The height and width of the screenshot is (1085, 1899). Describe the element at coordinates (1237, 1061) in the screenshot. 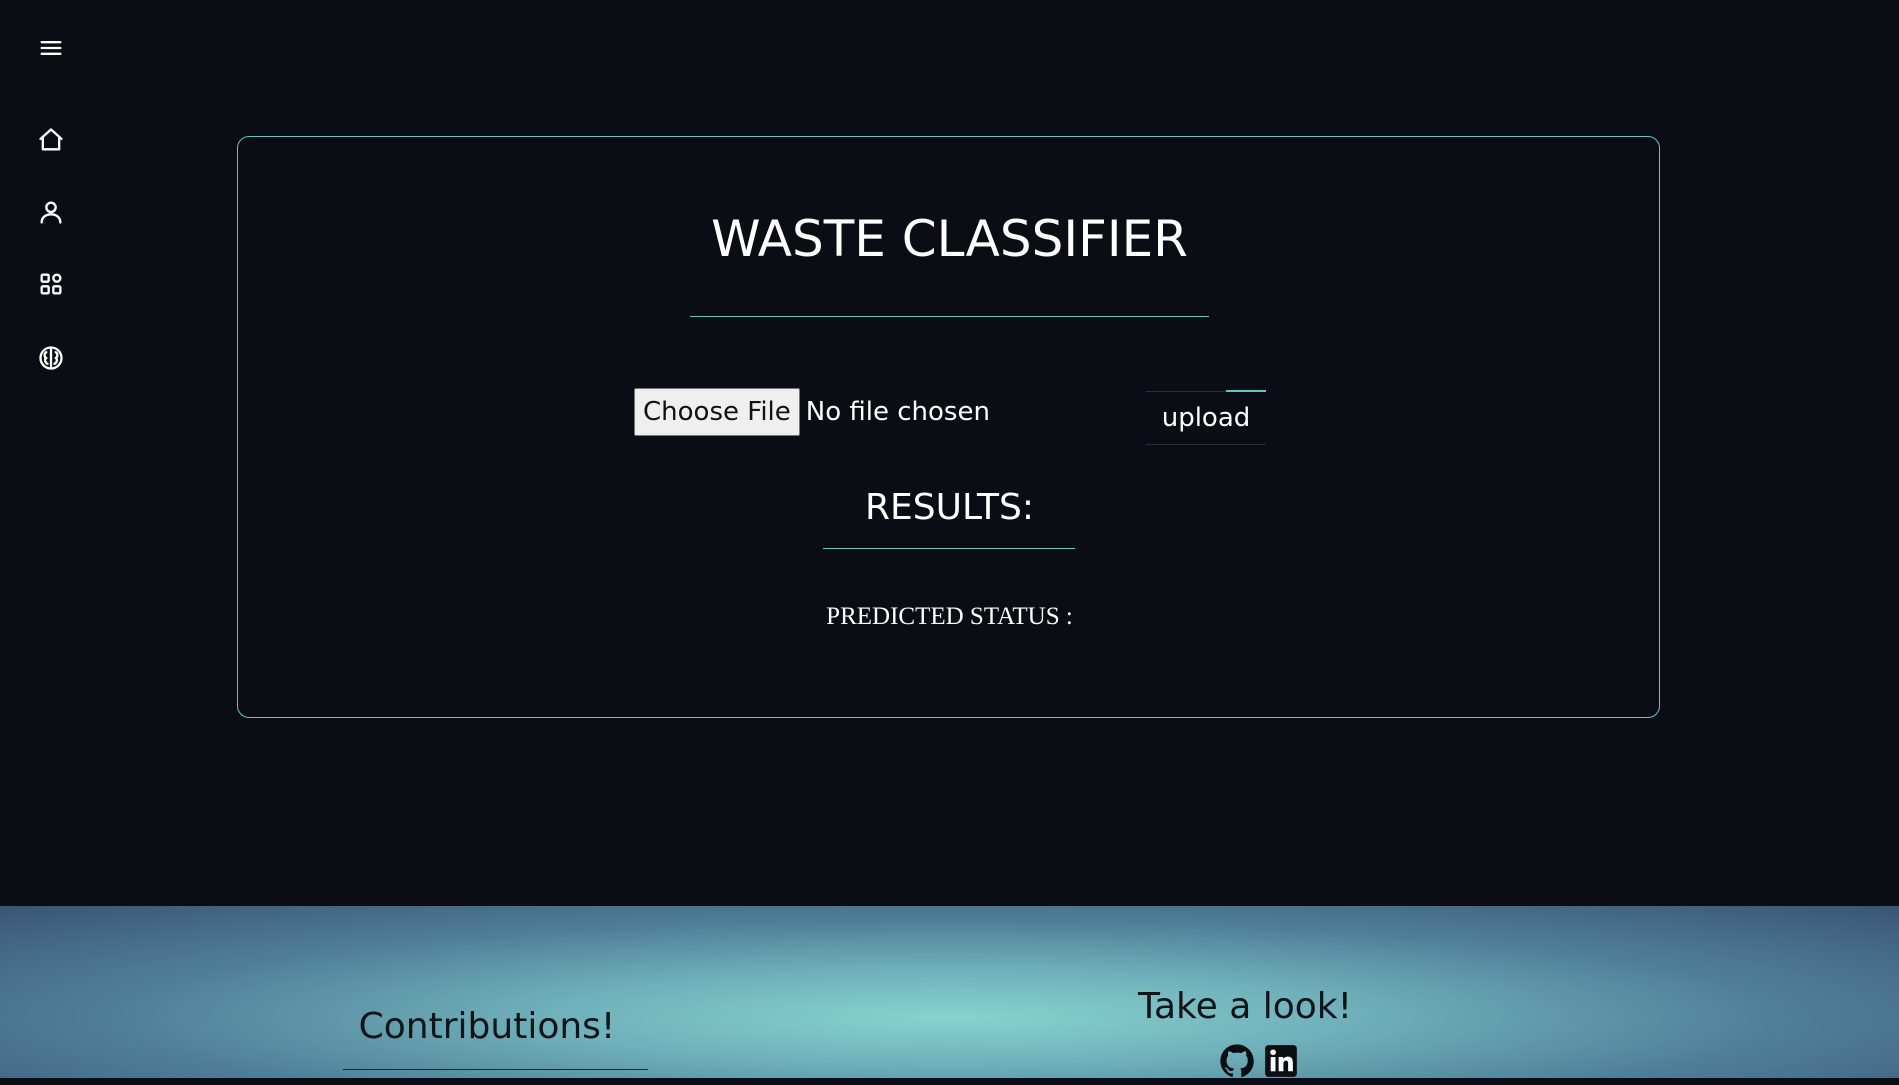

I see `github-icon` at that location.